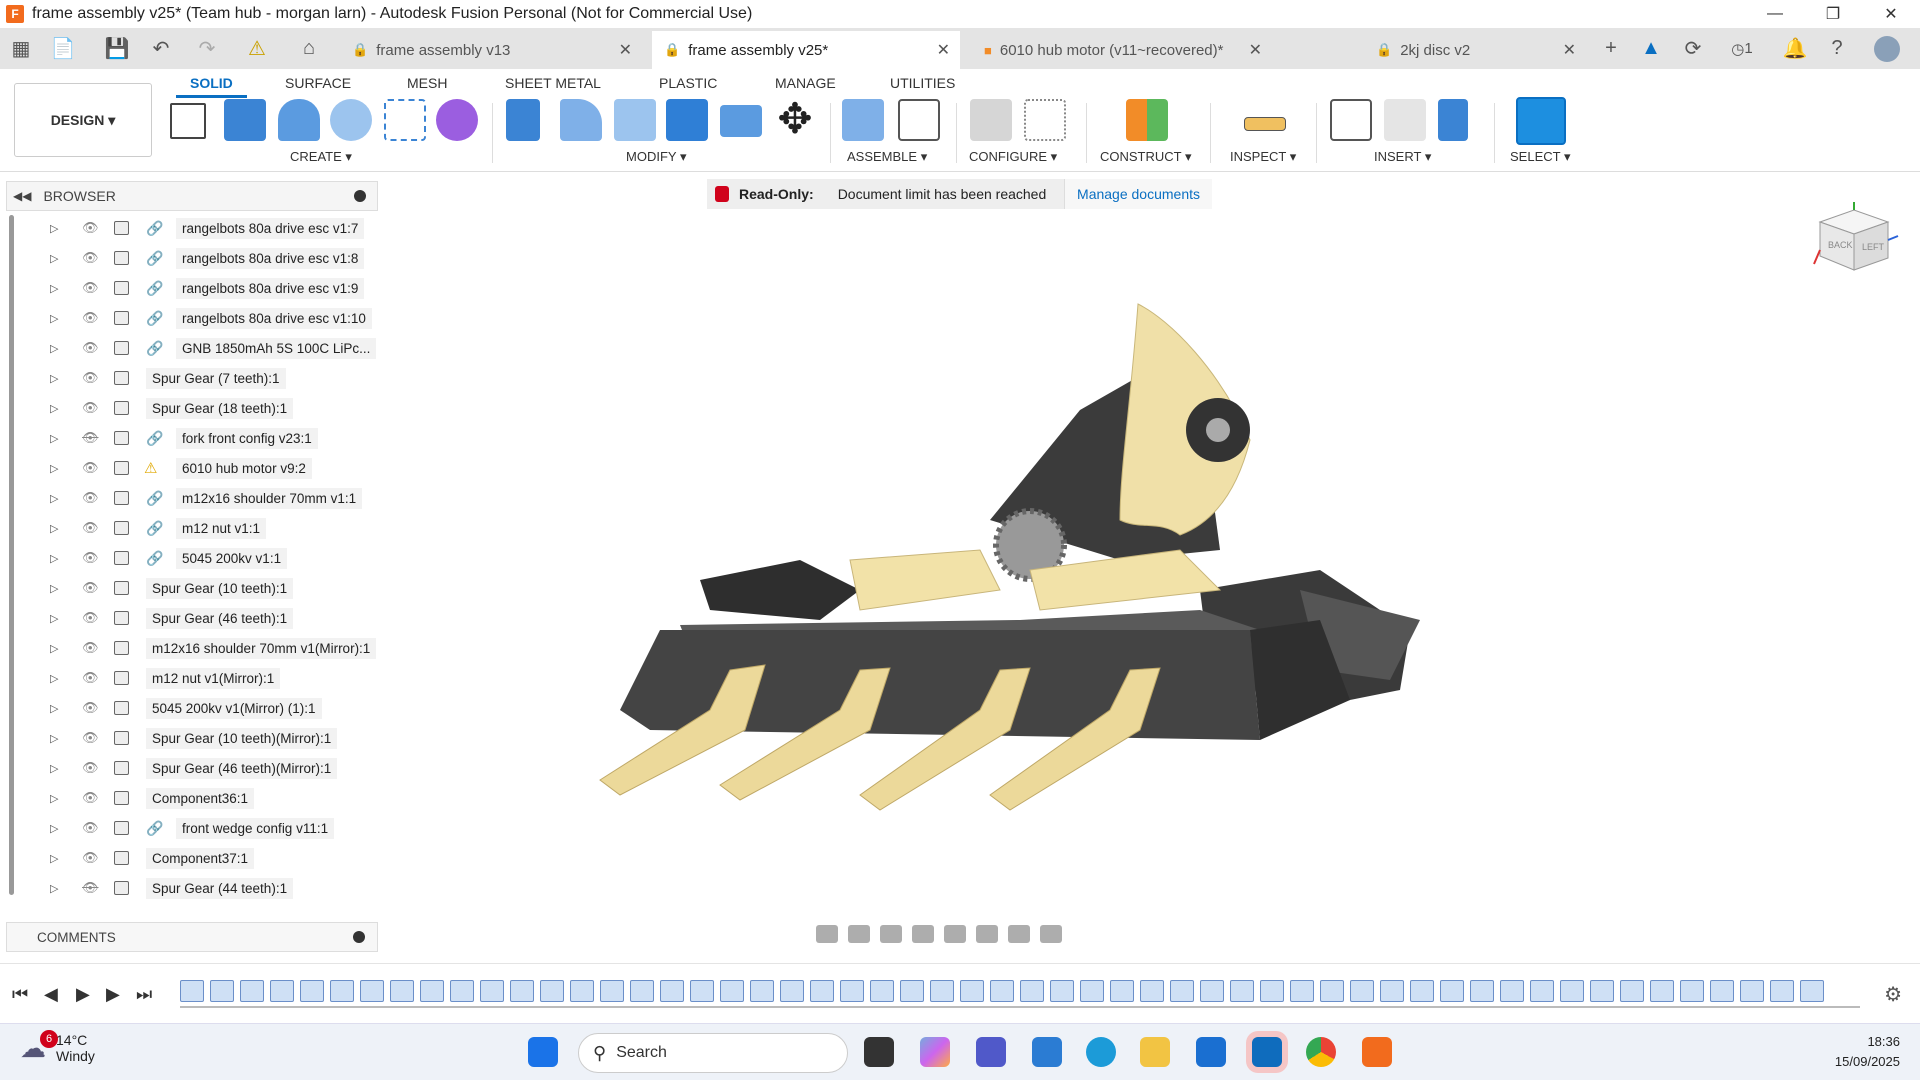 This screenshot has width=1920, height=1080. Describe the element at coordinates (21, 49) in the screenshot. I see `apps-grid-icon: ▦` at that location.